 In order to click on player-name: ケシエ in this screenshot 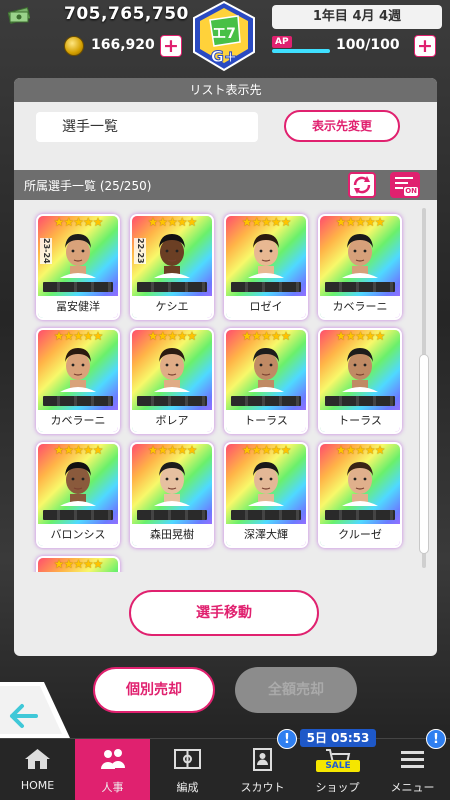, I will do `click(172, 307)`.